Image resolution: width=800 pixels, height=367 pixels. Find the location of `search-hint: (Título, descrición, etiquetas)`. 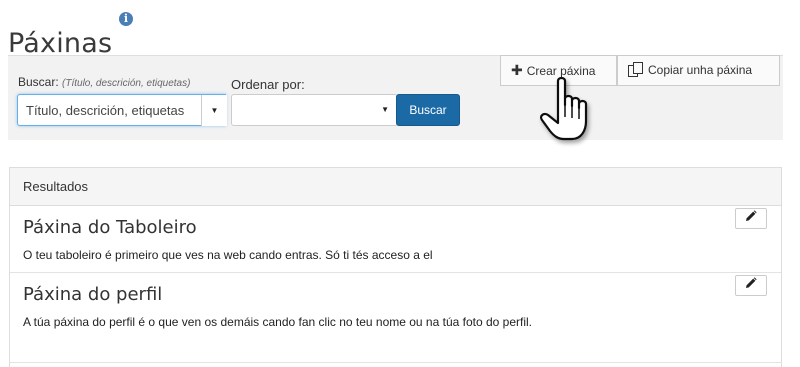

search-hint: (Título, descrición, etiquetas) is located at coordinates (126, 83).